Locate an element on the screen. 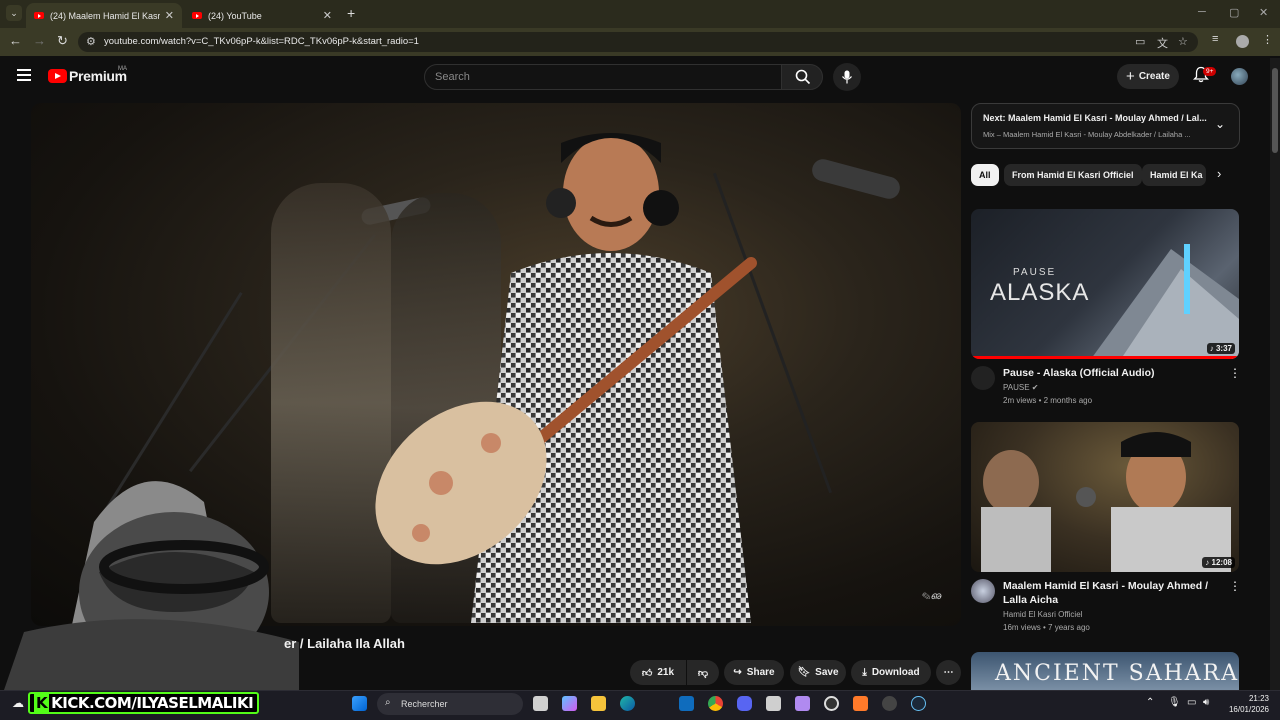 The width and height of the screenshot is (1280, 720). create-label: Create is located at coordinates (1154, 76).